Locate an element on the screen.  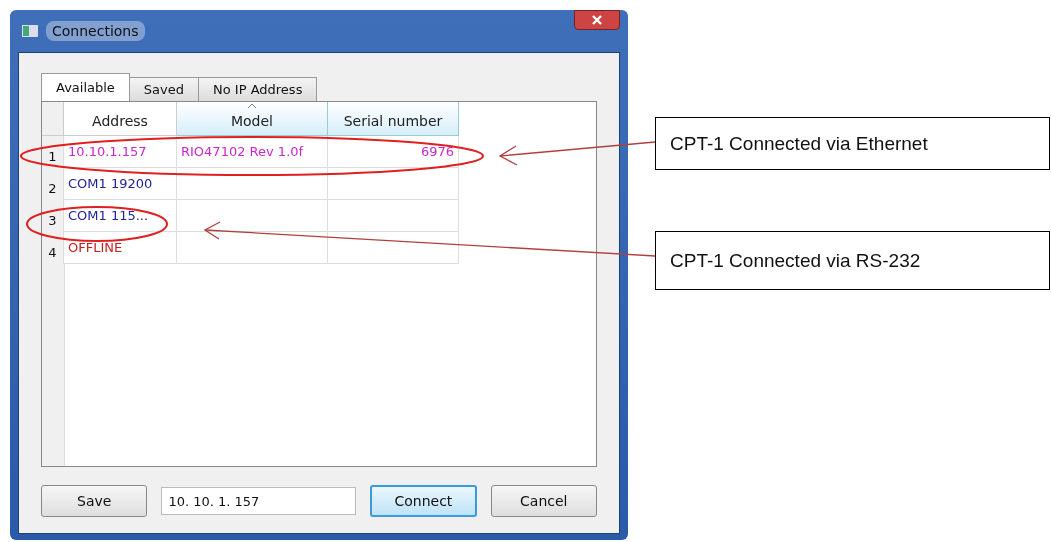
callout-label: CPT-1 Connected via RS-232 is located at coordinates (852, 260).